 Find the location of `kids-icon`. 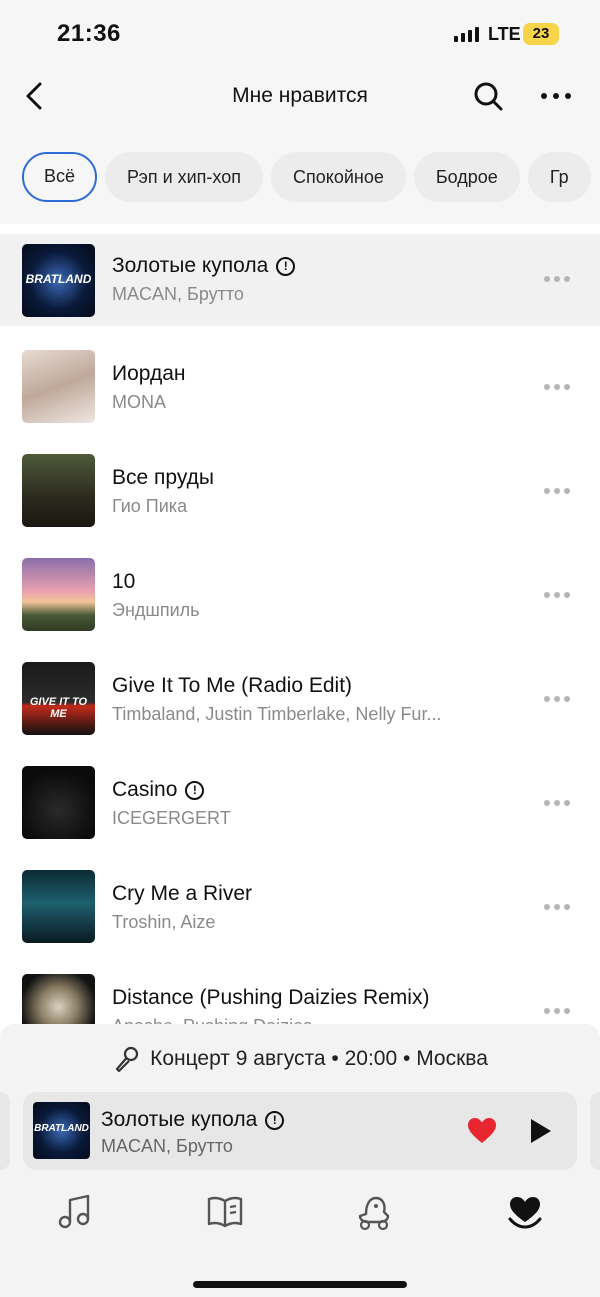

kids-icon is located at coordinates (374, 1213).